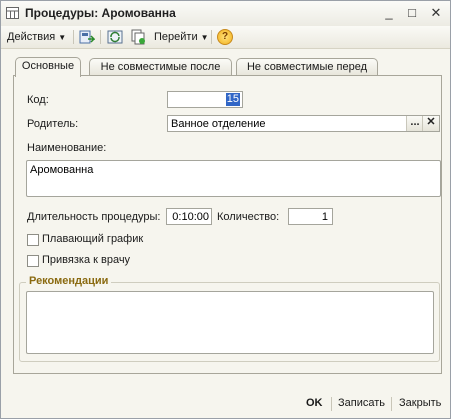 This screenshot has height=419, width=451. Describe the element at coordinates (225, 14) in the screenshot. I see `title-bar: Процедуры: Аромованна _ □ ✕` at that location.